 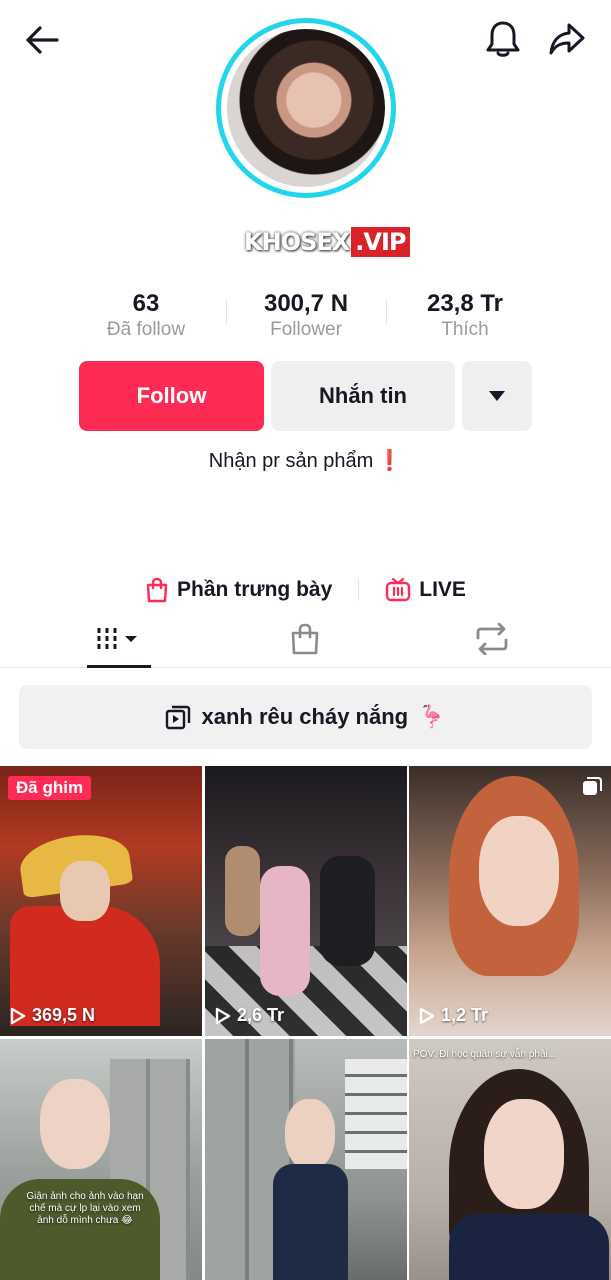 What do you see at coordinates (465, 303) in the screenshot?
I see `stat-likes-value: 23,8 Tr` at bounding box center [465, 303].